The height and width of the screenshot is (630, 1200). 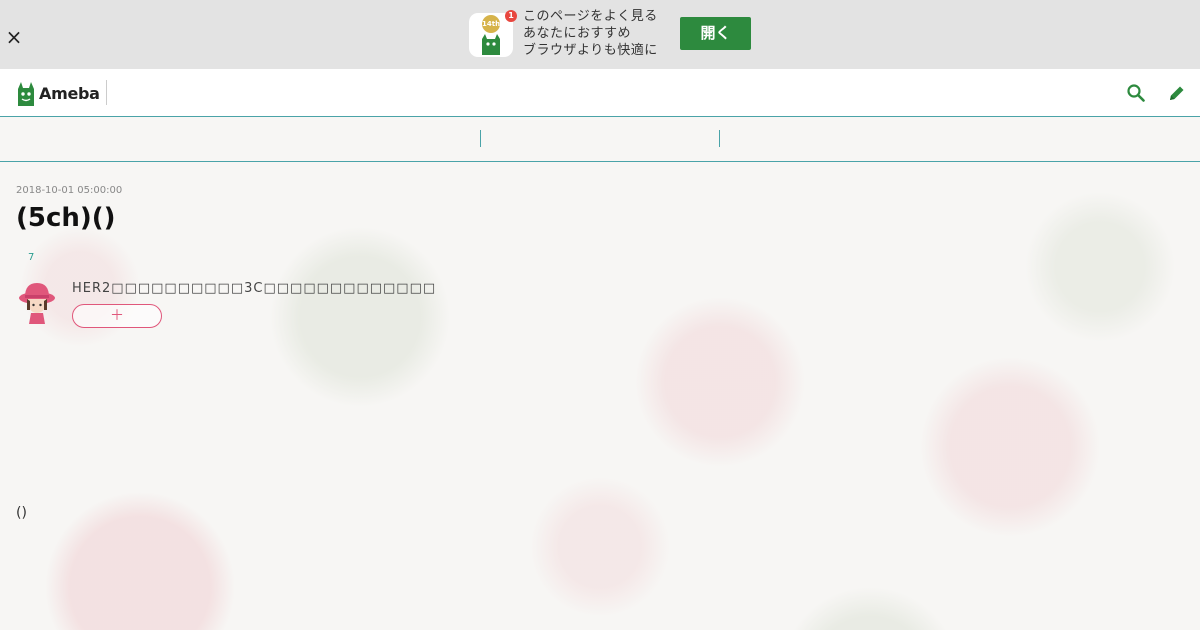 What do you see at coordinates (715, 33) in the screenshot?
I see `open-app-button: 開く` at bounding box center [715, 33].